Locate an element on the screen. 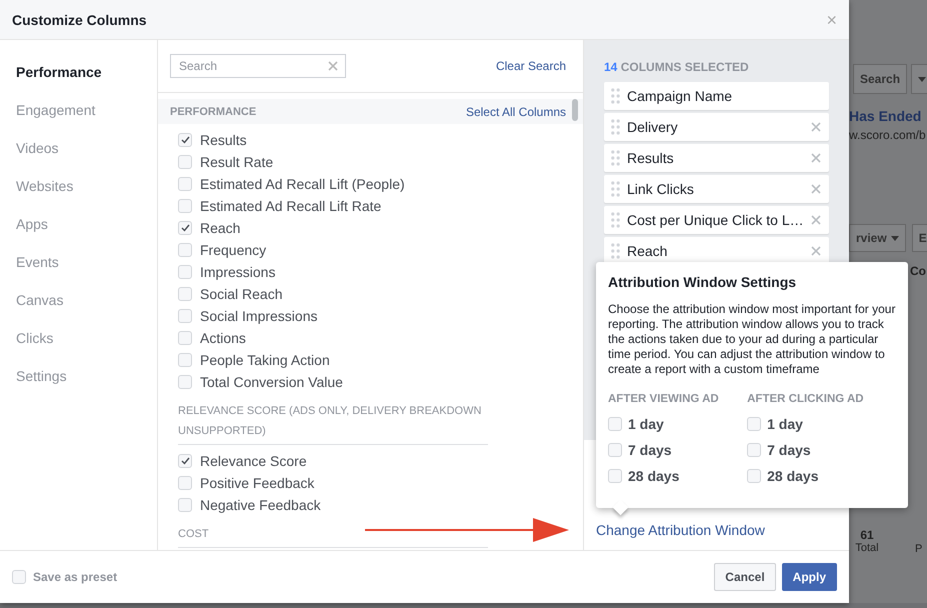 Image resolution: width=927 pixels, height=608 pixels. column-option: Frequency is located at coordinates (380, 250).